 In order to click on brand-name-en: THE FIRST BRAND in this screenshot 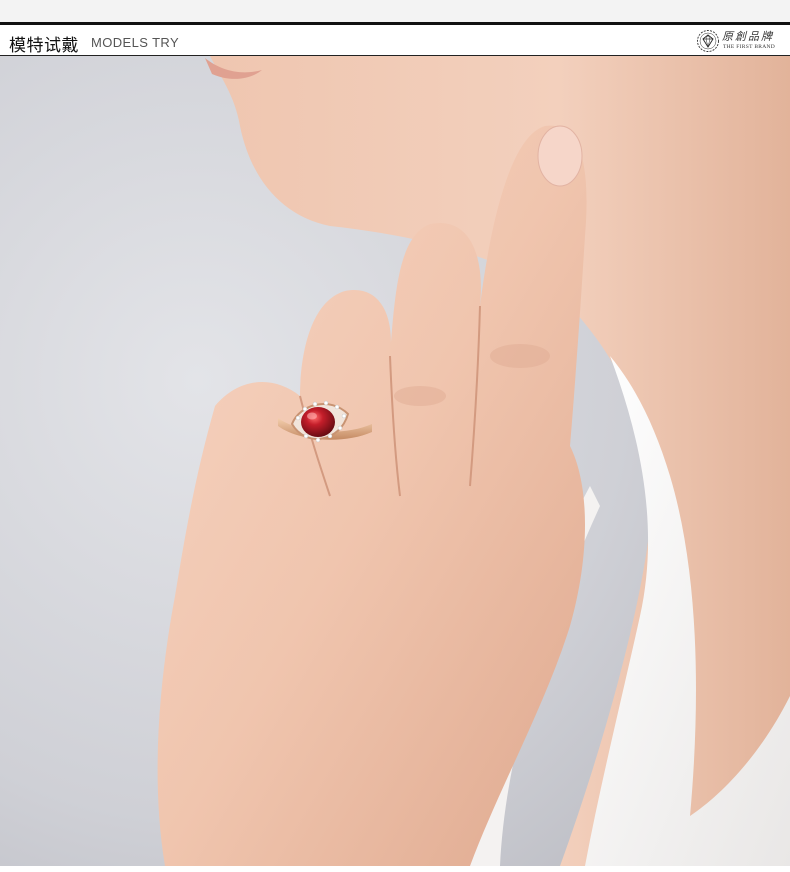, I will do `click(749, 47)`.